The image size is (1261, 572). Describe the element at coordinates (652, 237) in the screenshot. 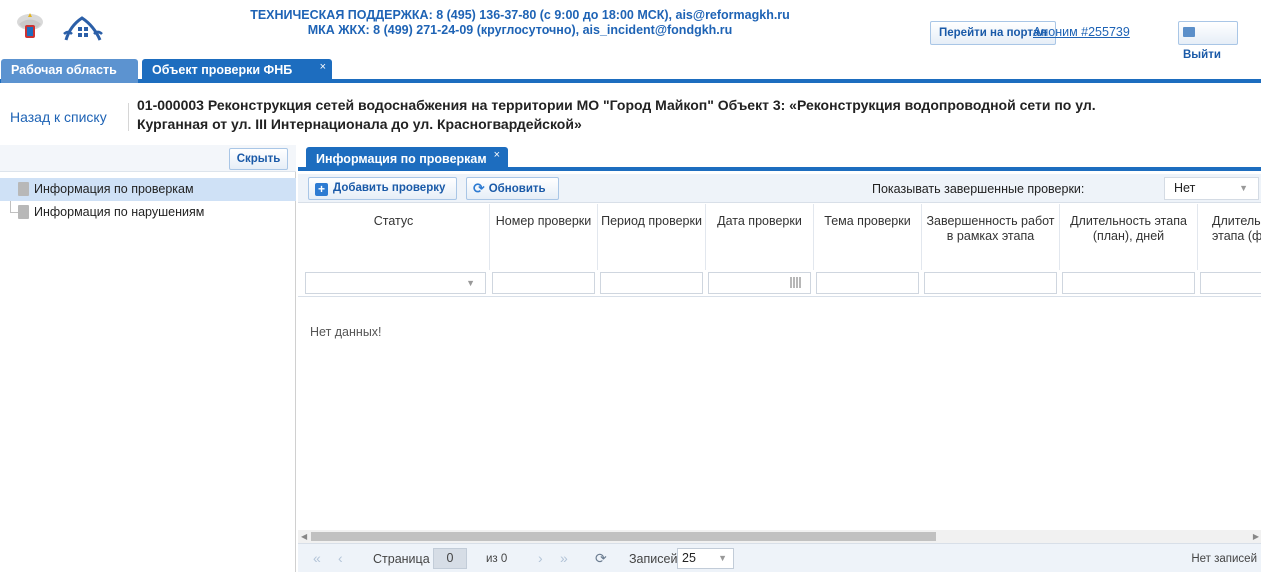

I see `column-header-period: Период проверки` at that location.